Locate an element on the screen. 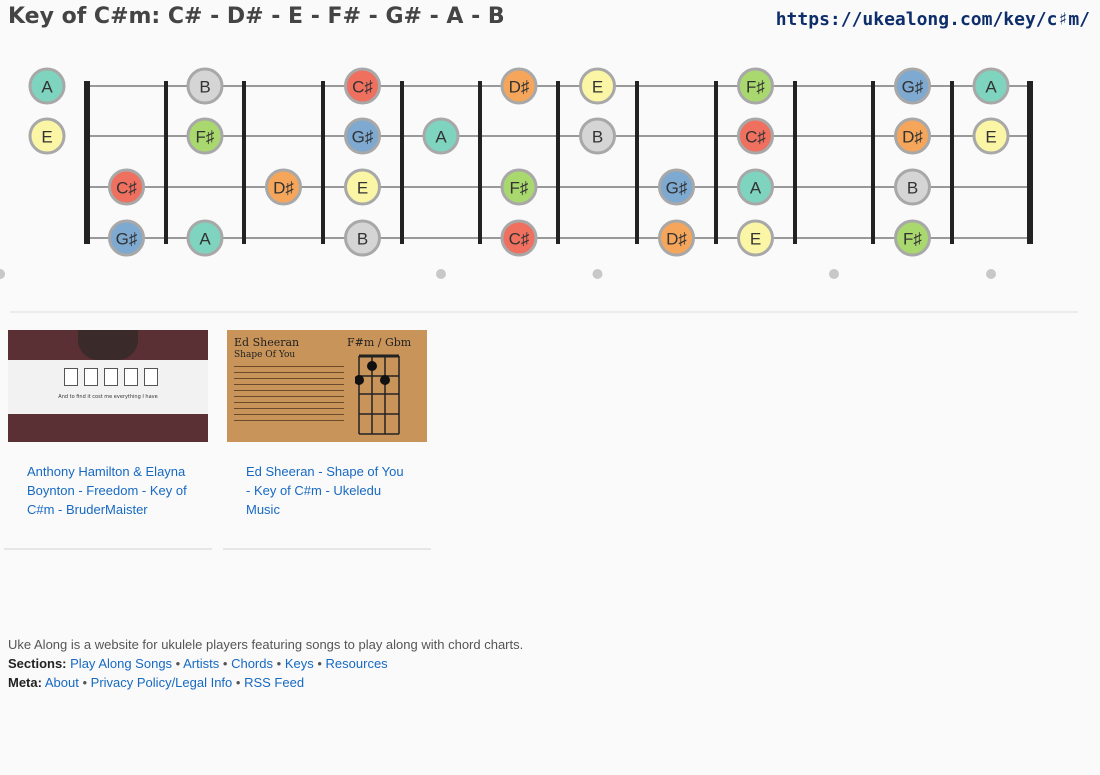 This screenshot has height=775, width=1100. video-thumbnail: Ed Sheeran F#m / Gbm Shape Of You is located at coordinates (327, 386).